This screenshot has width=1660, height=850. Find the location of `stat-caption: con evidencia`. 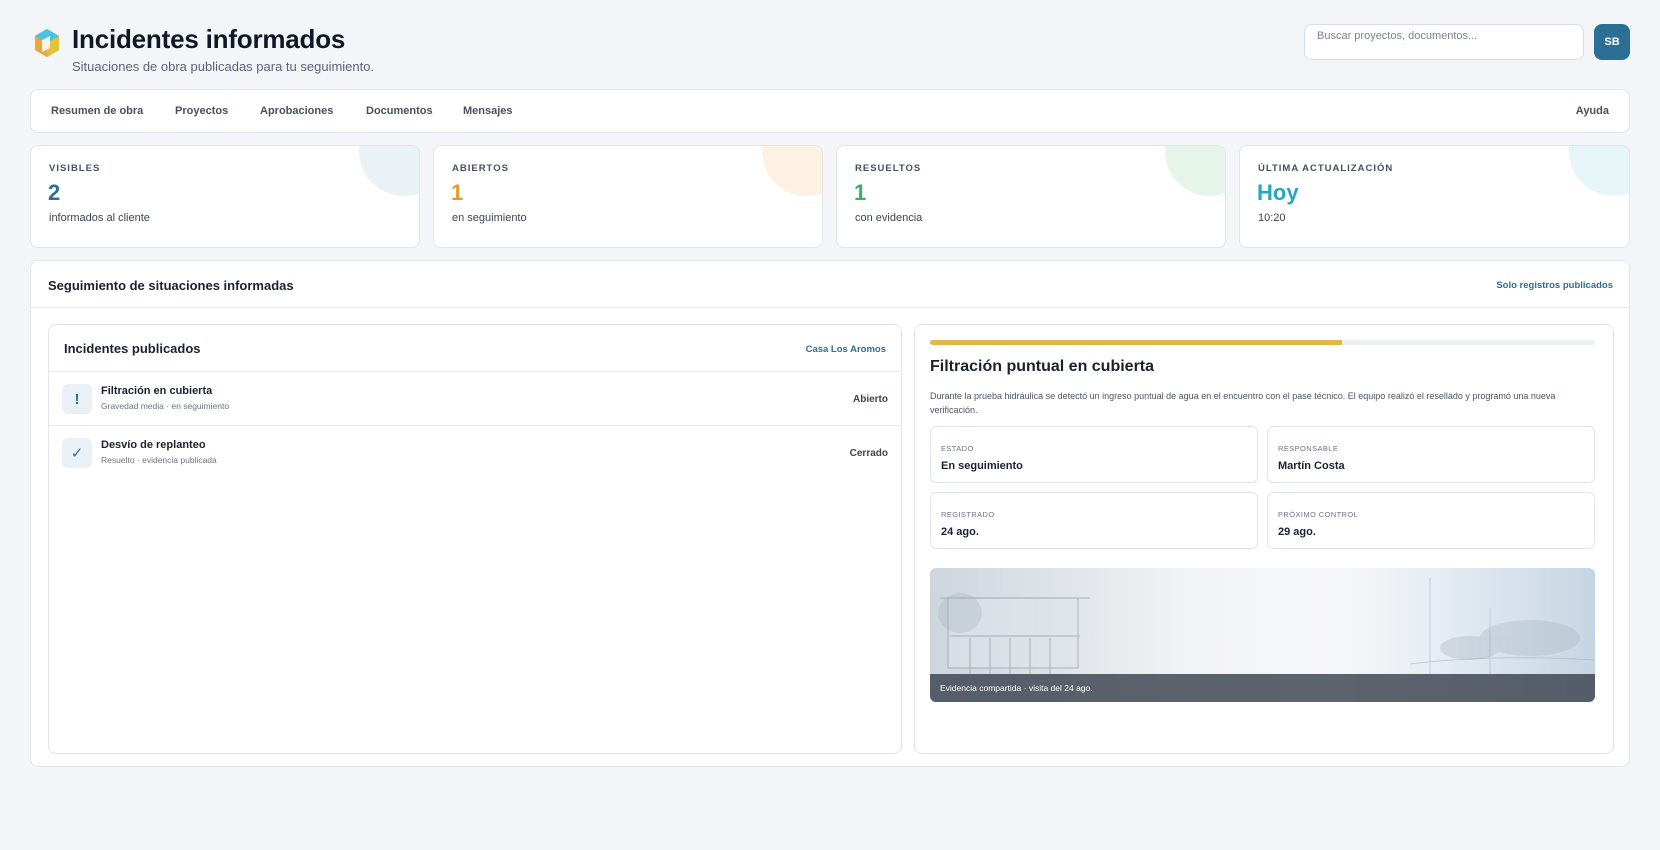

stat-caption: con evidencia is located at coordinates (889, 218).